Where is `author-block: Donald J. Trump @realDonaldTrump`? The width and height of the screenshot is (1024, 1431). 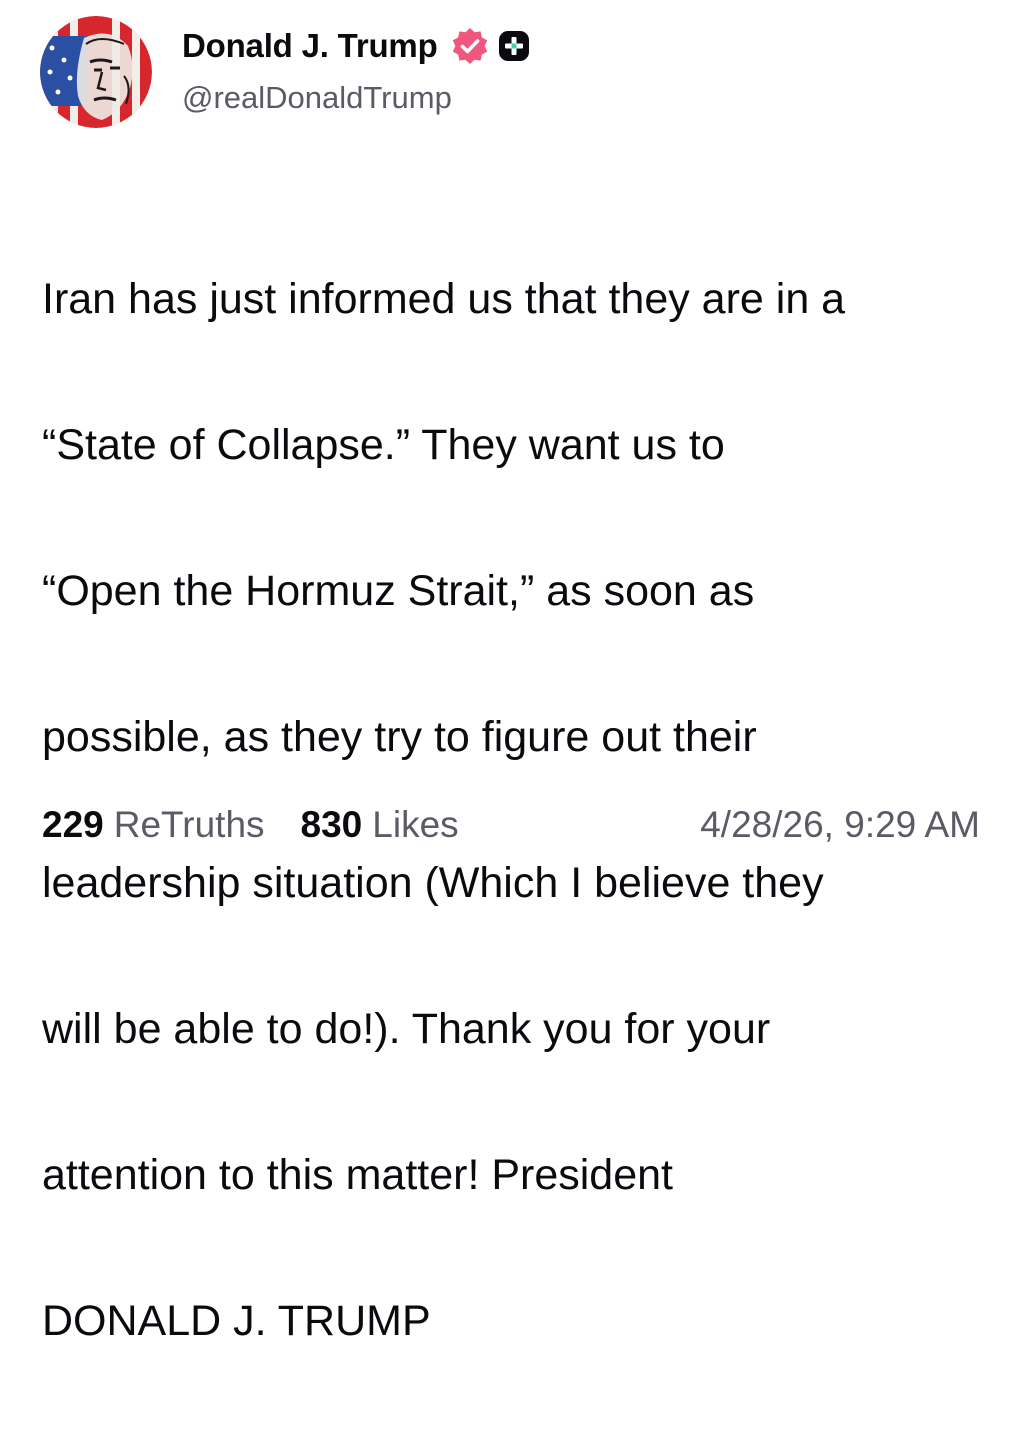 author-block: Donald J. Trump @realDonaldTrump is located at coordinates (356, 70).